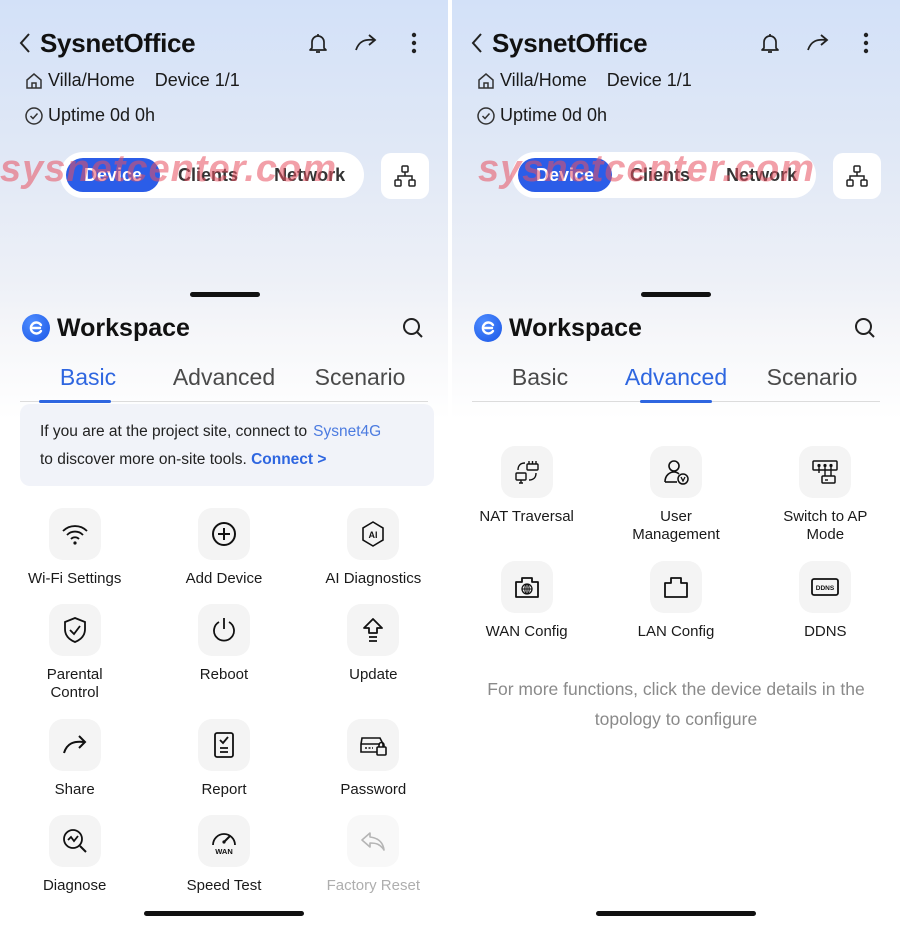 The height and width of the screenshot is (926, 900). Describe the element at coordinates (224, 885) in the screenshot. I see `tool-label: Speed Test` at that location.